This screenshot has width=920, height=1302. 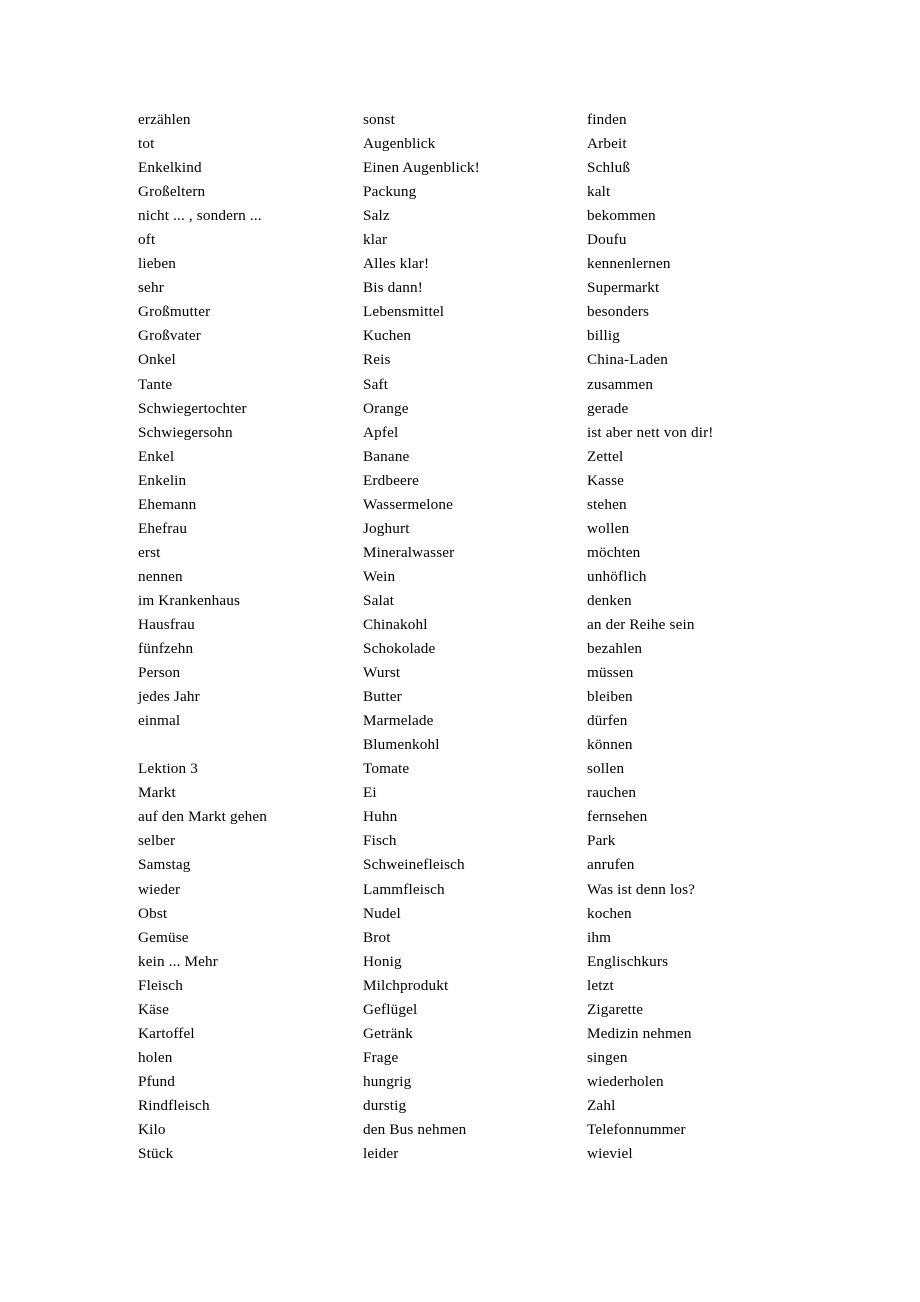 What do you see at coordinates (189, 600) in the screenshot?
I see `word-entry: im Krankenhaus` at bounding box center [189, 600].